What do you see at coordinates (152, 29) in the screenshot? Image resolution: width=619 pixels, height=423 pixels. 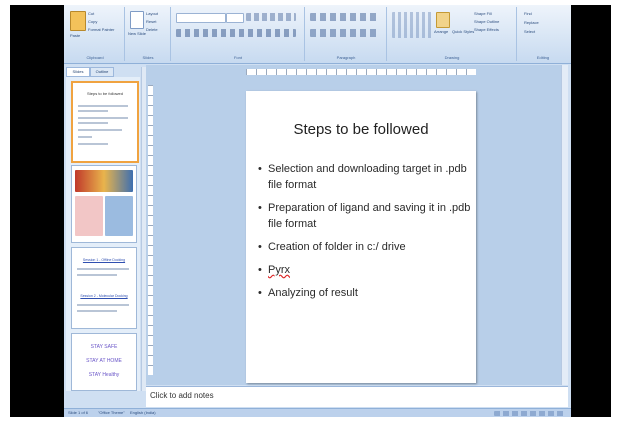 I see `delete-button: Delete` at bounding box center [152, 29].